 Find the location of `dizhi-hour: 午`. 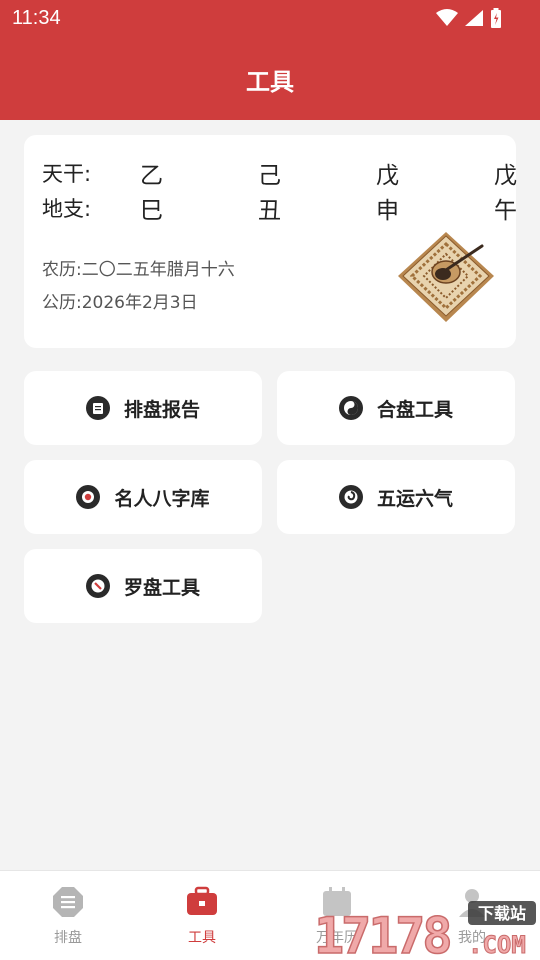

dizhi-hour: 午 is located at coordinates (505, 211).